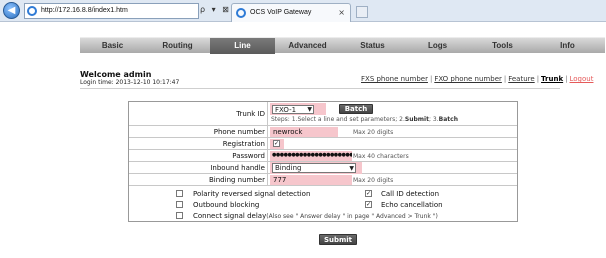 The width and height of the screenshot is (606, 258). I want to click on registration-checkbox: ✓, so click(276, 143).